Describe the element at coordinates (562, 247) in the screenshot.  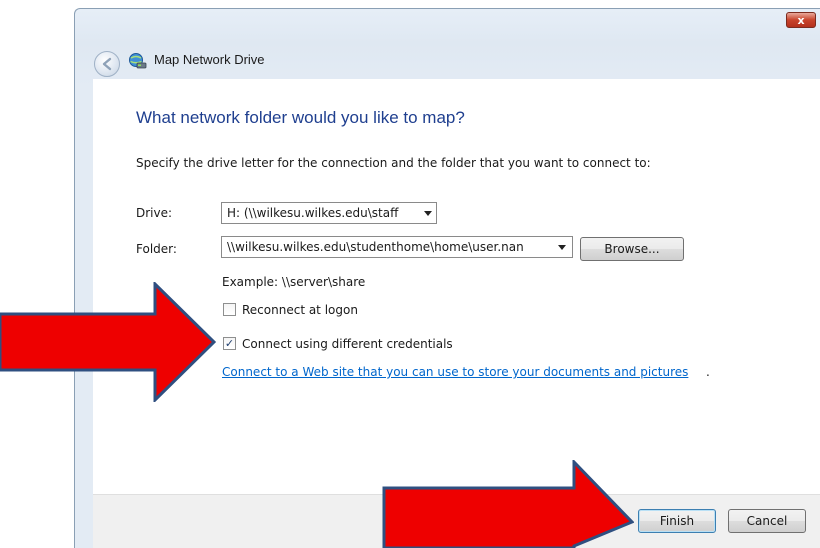
I see `folder-dropdown-icon` at that location.